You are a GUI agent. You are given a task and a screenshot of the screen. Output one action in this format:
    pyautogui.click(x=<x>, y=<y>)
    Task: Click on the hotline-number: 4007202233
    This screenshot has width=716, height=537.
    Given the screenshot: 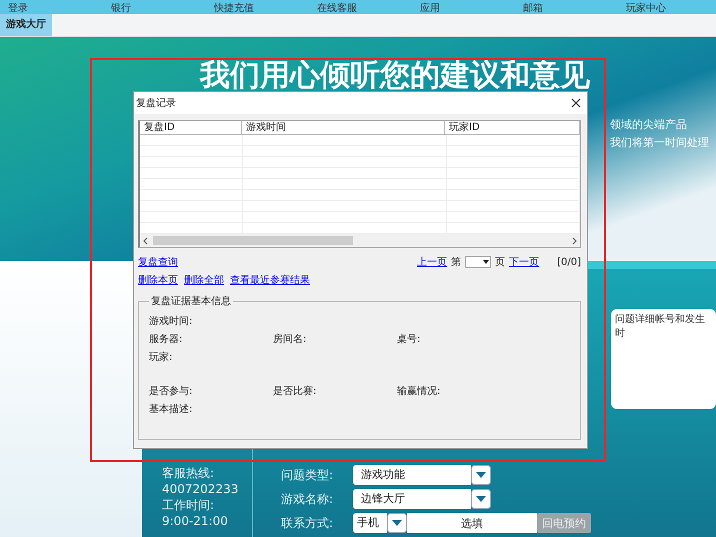 What is the action you would take?
    pyautogui.click(x=201, y=489)
    